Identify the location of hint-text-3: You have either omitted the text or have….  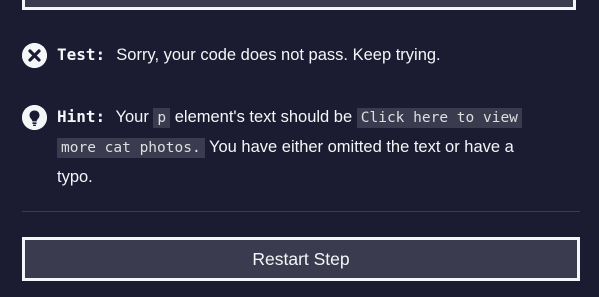
(361, 147).